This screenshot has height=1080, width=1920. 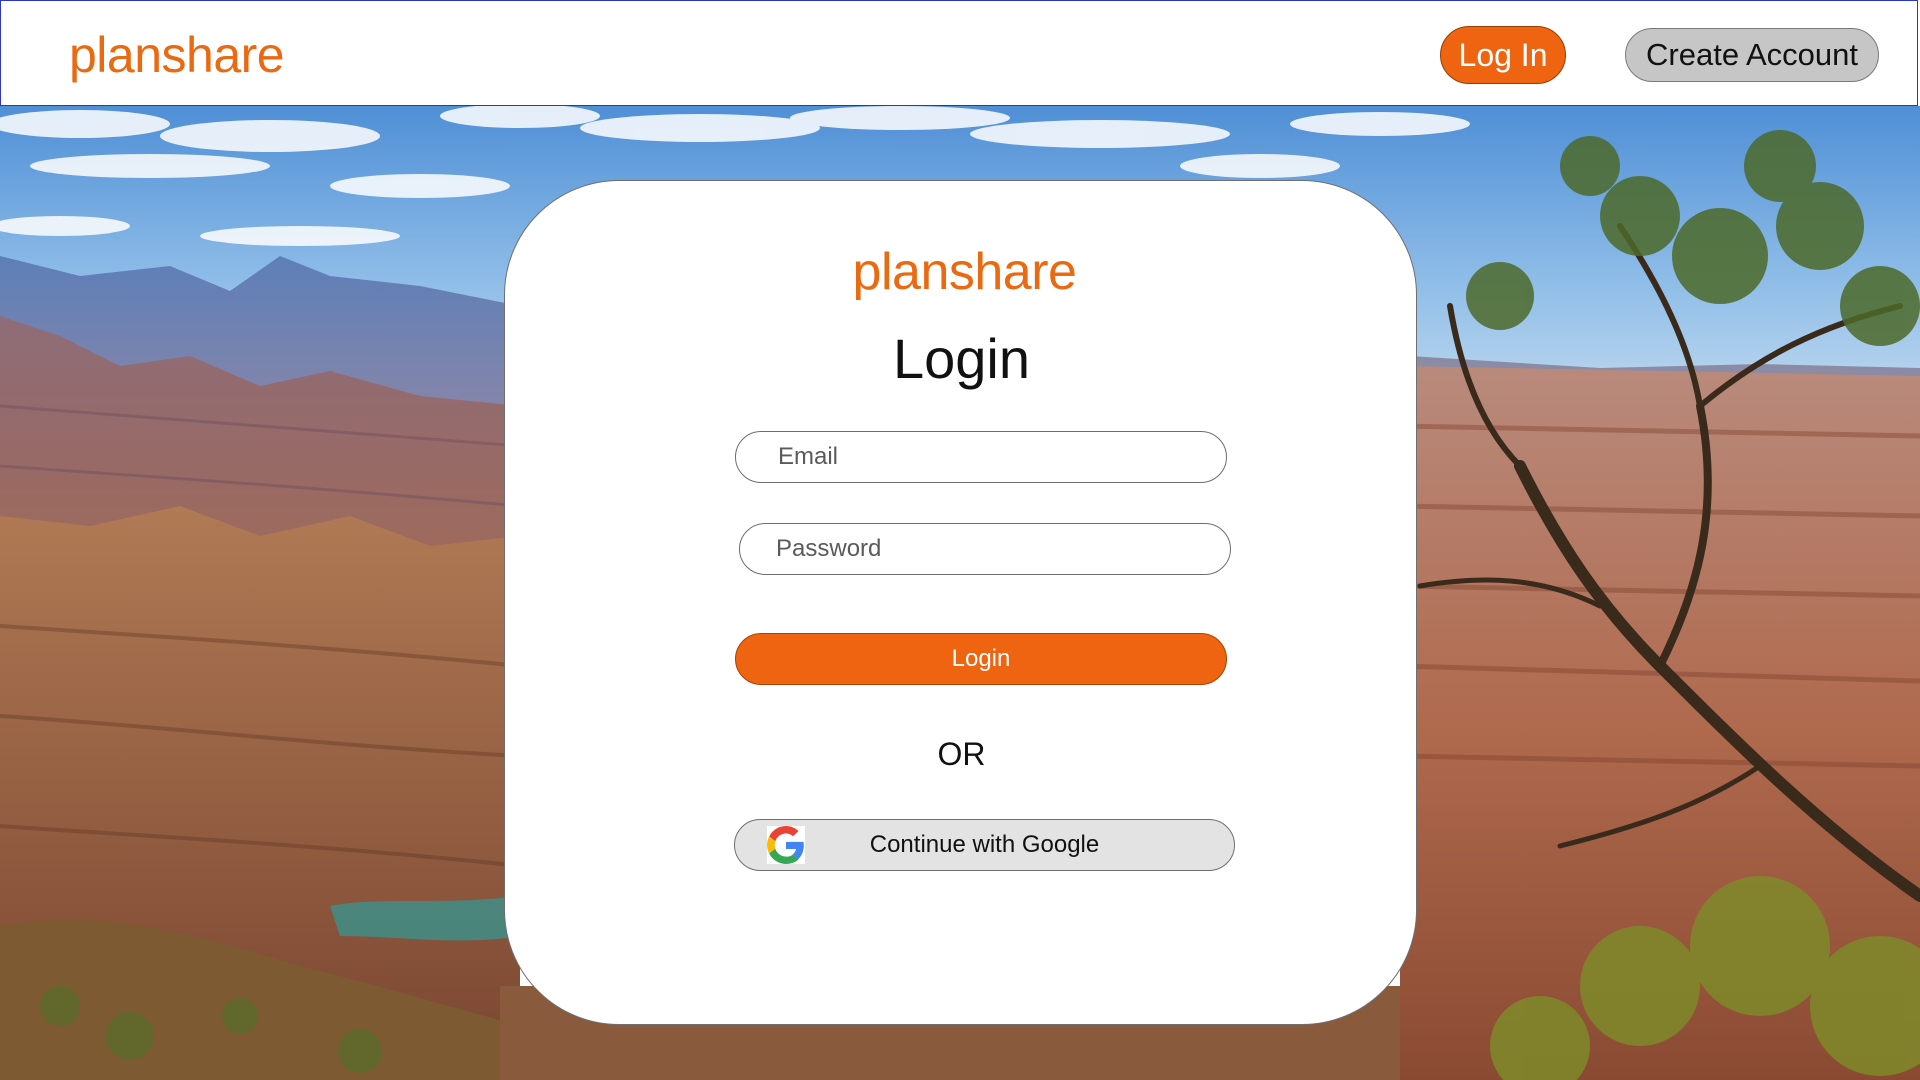 I want to click on email-input, so click(x=981, y=457).